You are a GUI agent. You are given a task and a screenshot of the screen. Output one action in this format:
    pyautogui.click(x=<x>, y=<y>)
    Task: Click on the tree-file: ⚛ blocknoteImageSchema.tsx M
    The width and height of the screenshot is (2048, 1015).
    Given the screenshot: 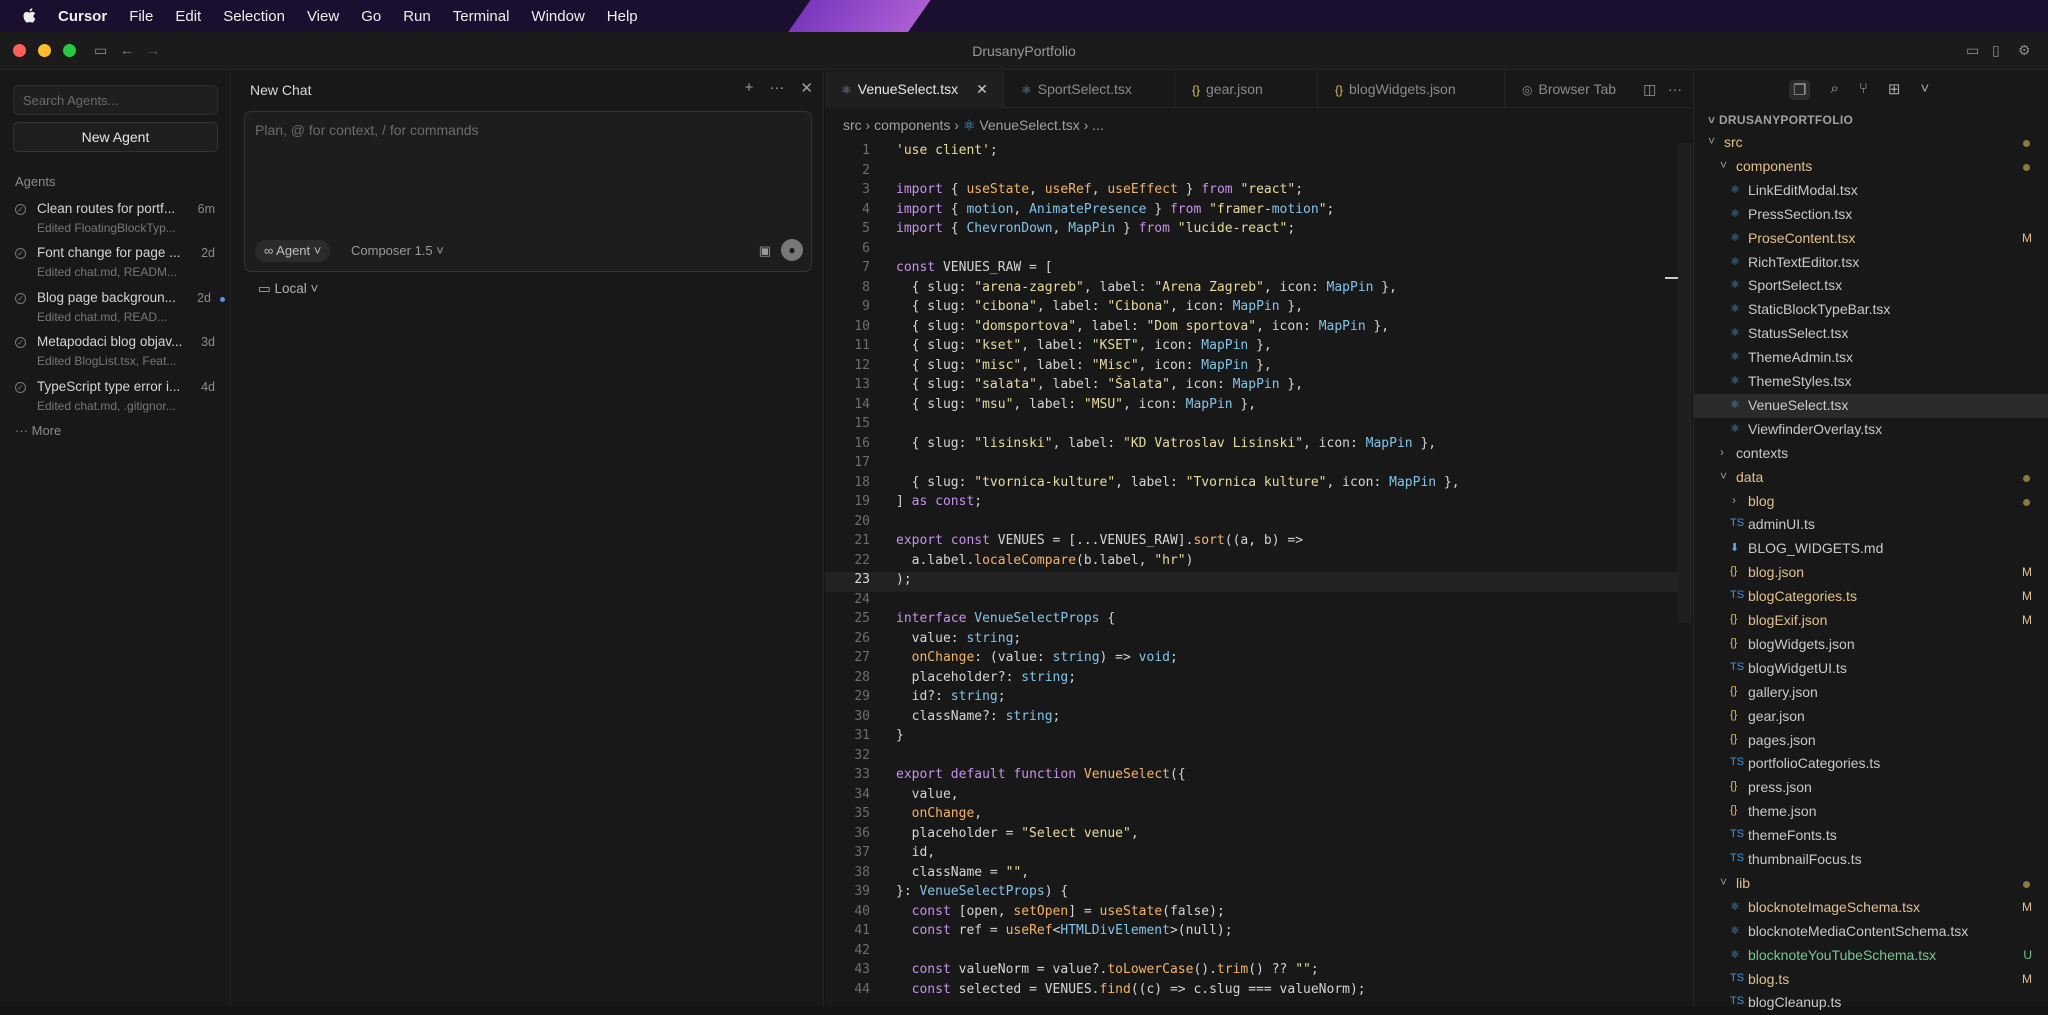 What is the action you would take?
    pyautogui.click(x=1871, y=908)
    